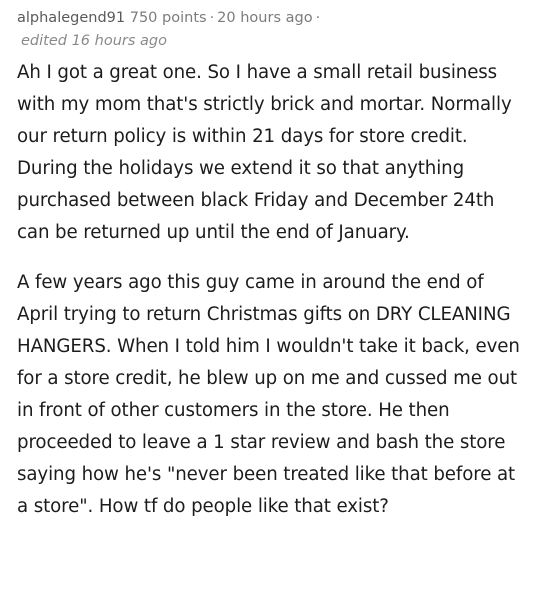 Image resolution: width=540 pixels, height=598 pixels. Describe the element at coordinates (168, 18) in the screenshot. I see `score: 750 points` at that location.